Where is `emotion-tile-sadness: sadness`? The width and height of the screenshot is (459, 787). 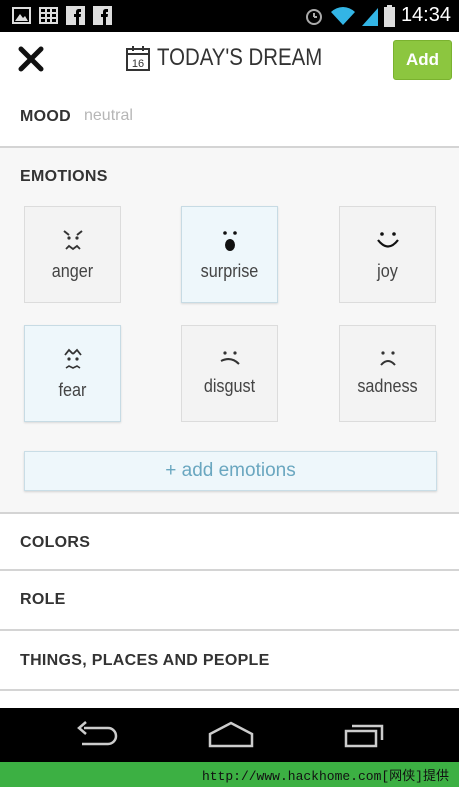 emotion-tile-sadness: sadness is located at coordinates (387, 373).